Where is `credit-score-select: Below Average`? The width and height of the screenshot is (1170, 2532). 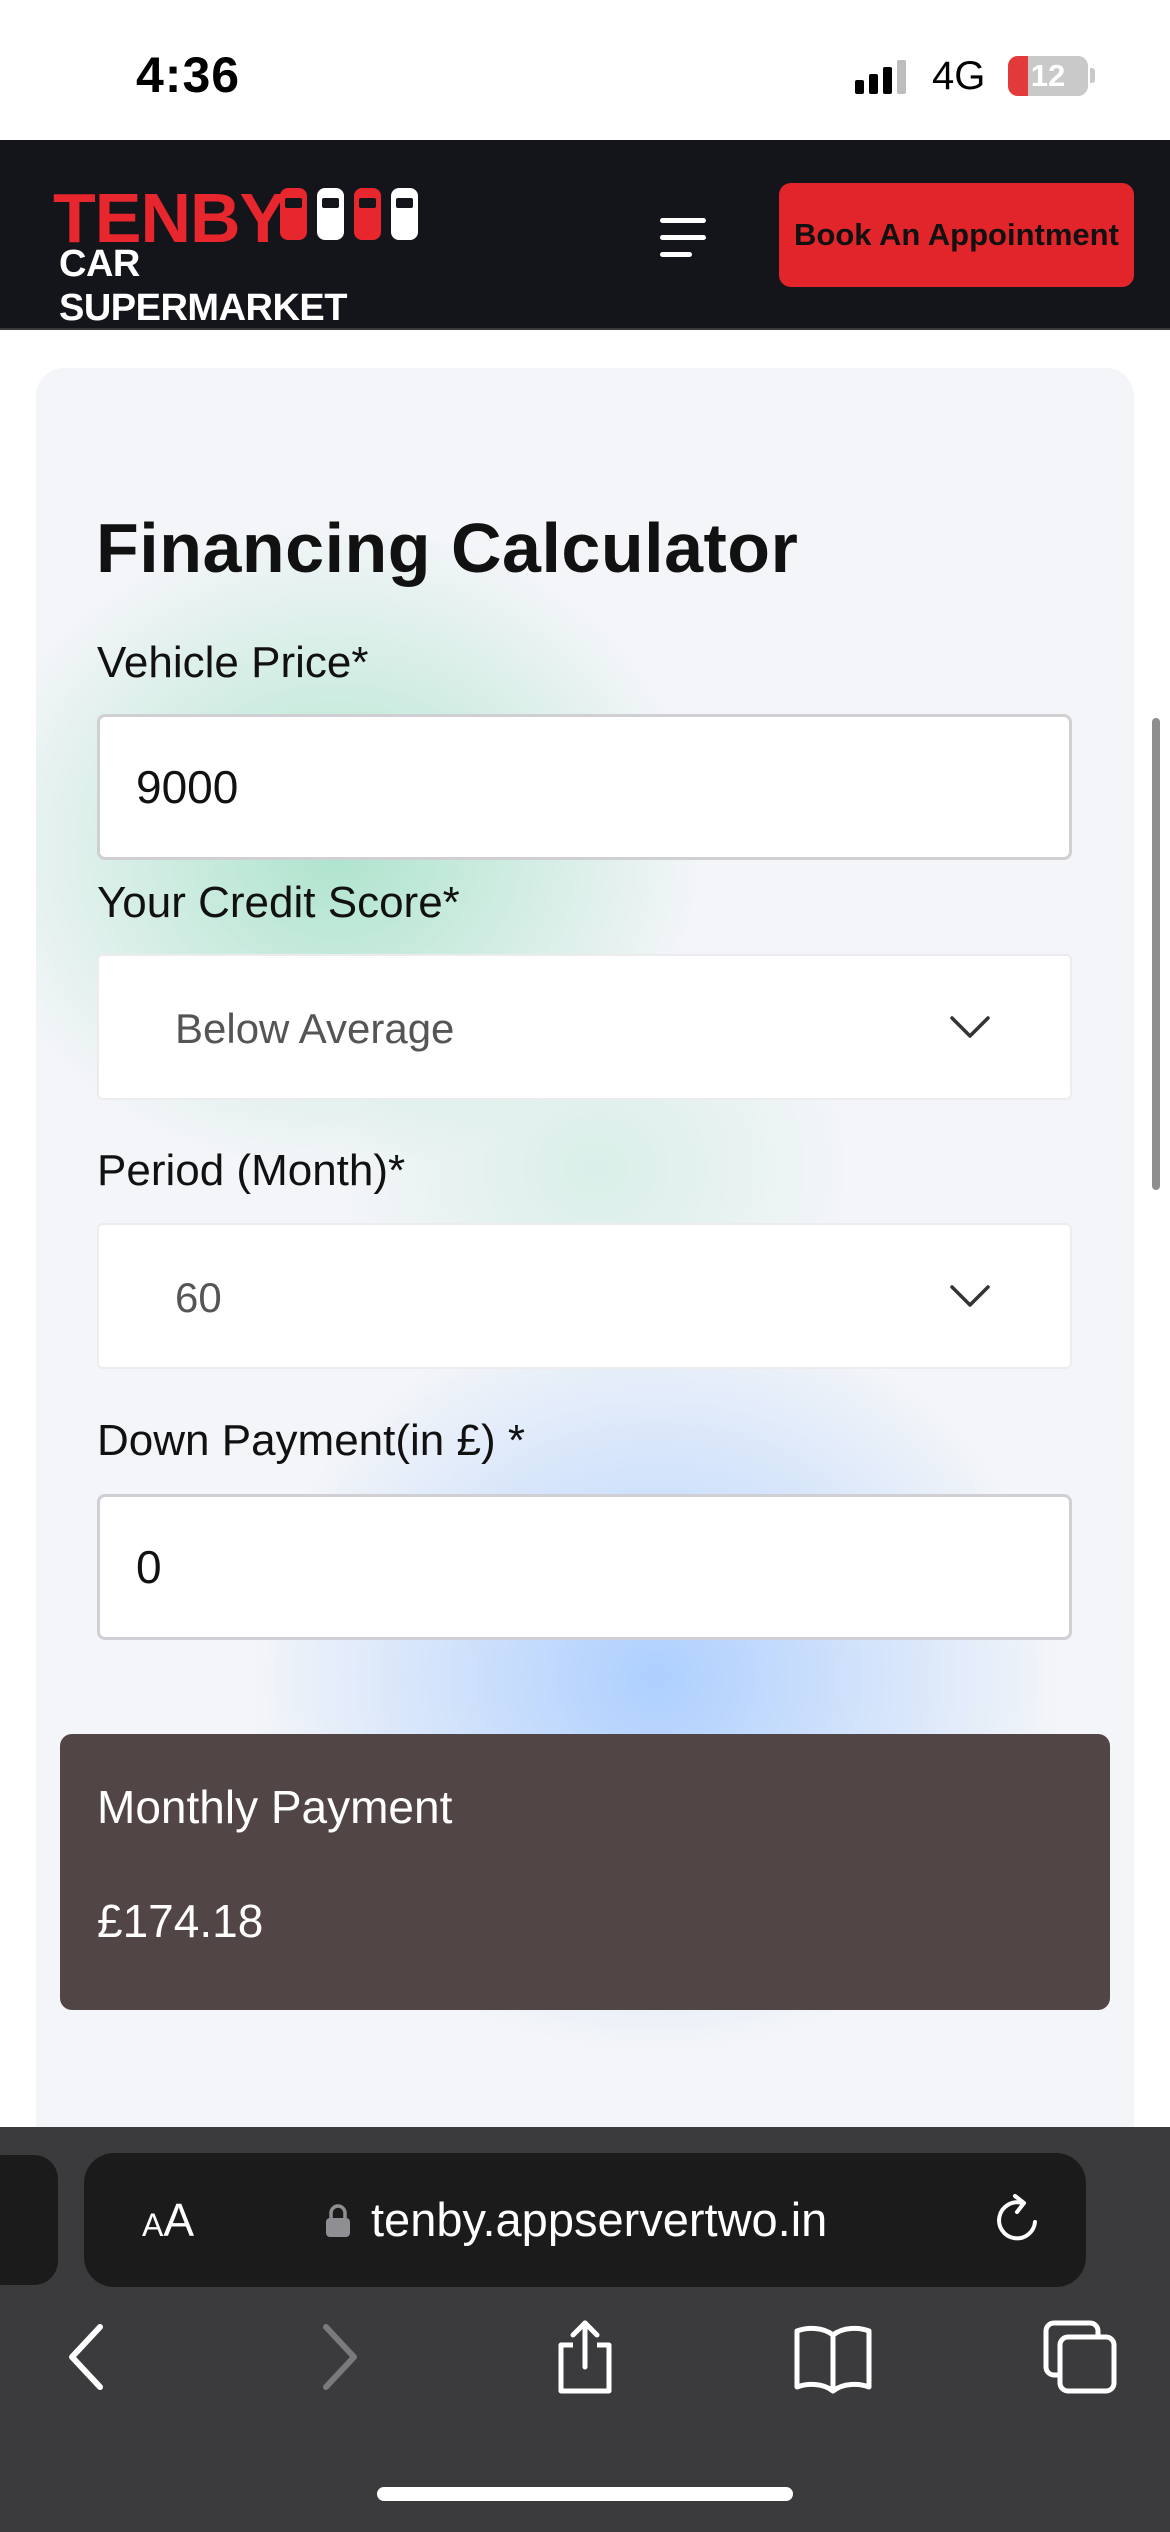 credit-score-select: Below Average is located at coordinates (584, 1027).